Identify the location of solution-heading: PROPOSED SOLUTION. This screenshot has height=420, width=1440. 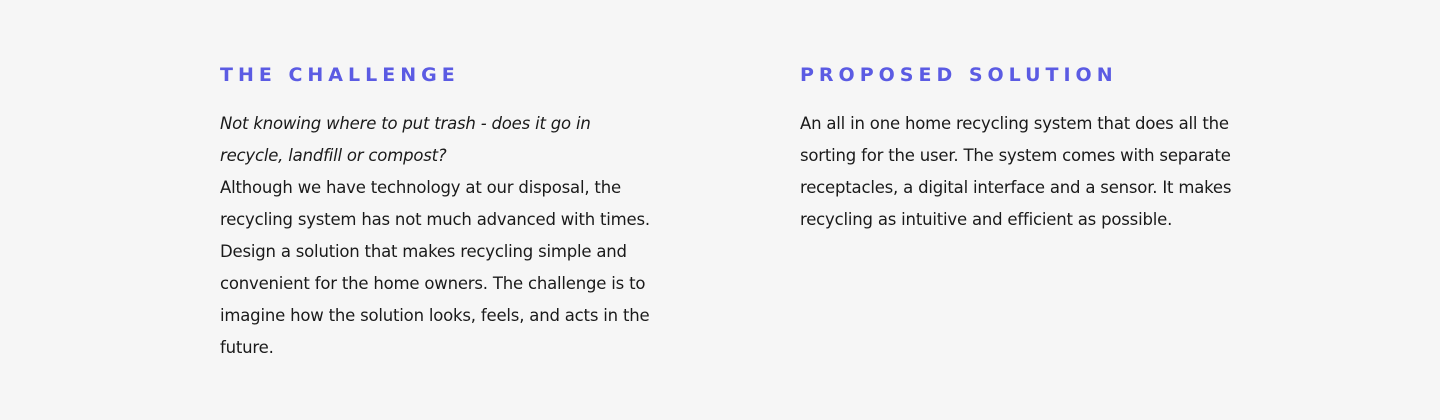
(959, 75).